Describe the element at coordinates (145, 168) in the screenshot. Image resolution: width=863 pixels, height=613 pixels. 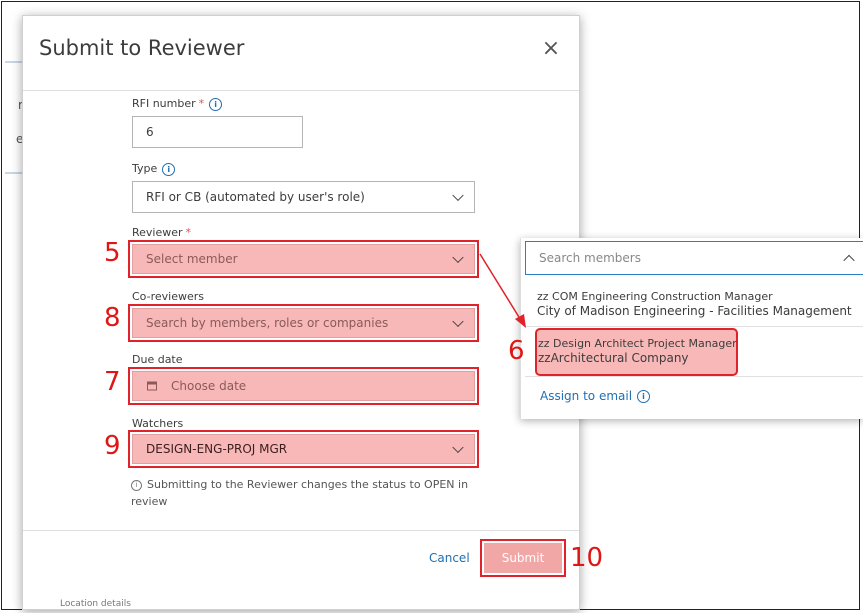
I see `type-label-text: Type` at that location.